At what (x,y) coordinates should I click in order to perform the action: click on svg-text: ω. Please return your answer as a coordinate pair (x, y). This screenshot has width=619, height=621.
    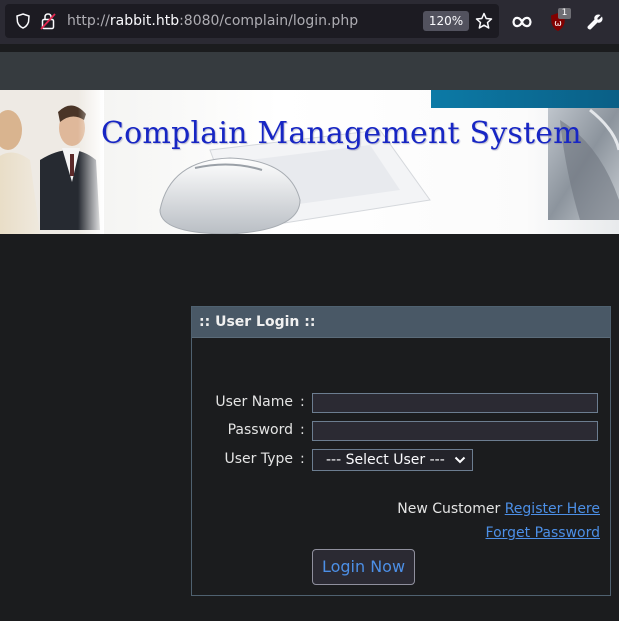
    Looking at the image, I should click on (558, 24).